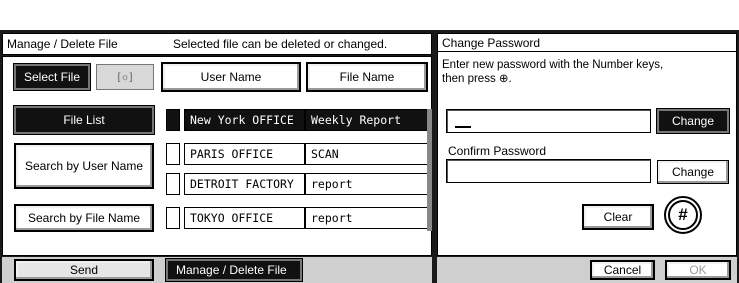  I want to click on file-type-icon: [☼], so click(125, 77).